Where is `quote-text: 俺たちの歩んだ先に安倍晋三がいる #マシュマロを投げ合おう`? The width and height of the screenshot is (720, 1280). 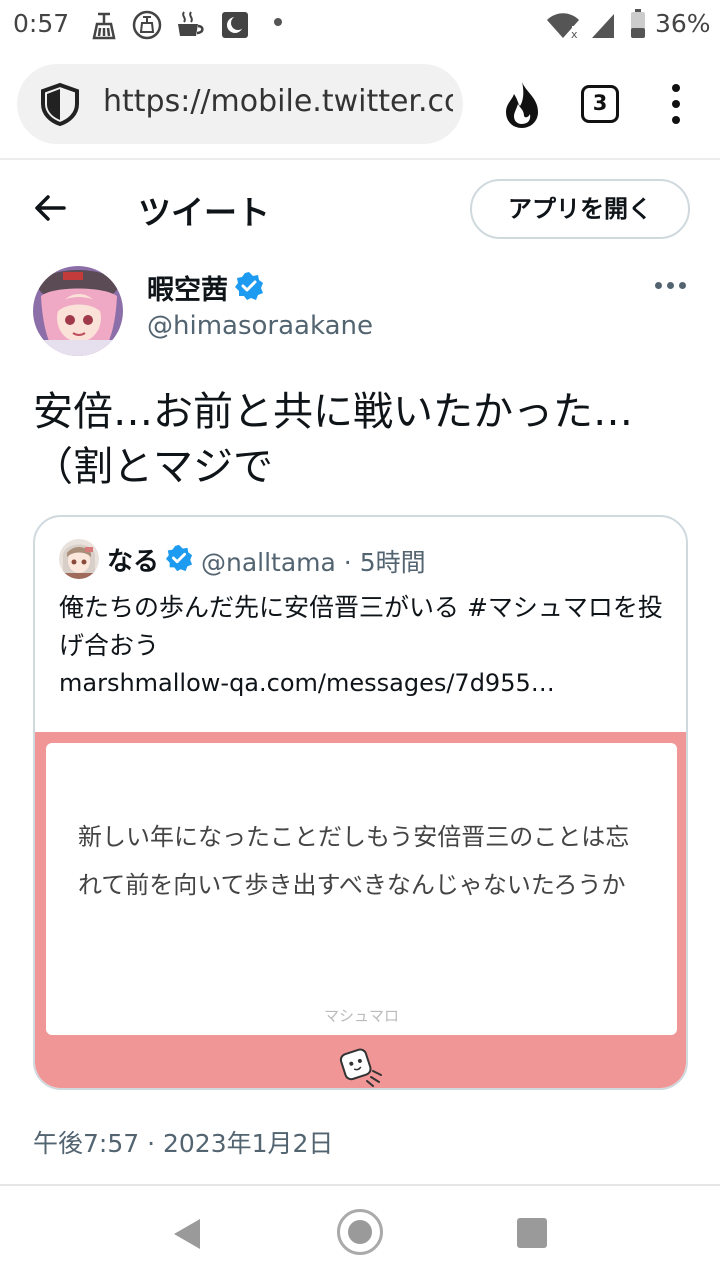
quote-text: 俺たちの歩んだ先に安倍晋三がいる #マシュマロを投げ合おう is located at coordinates (361, 626).